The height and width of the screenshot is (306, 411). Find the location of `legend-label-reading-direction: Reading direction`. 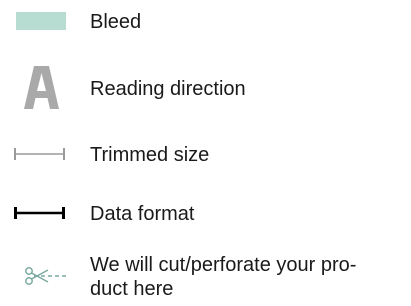

legend-label-reading-direction: Reading direction is located at coordinates (168, 89).